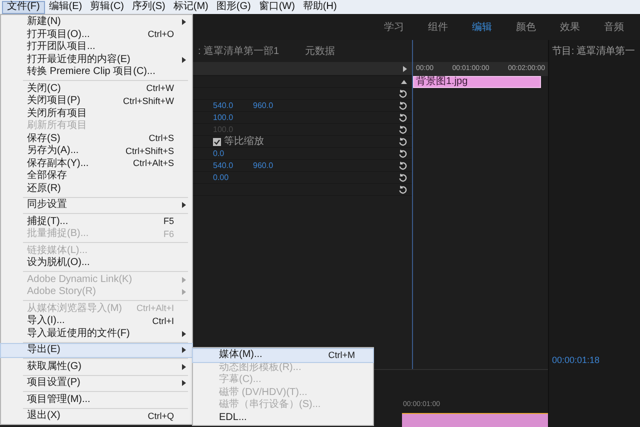 The height and width of the screenshot is (427, 640). I want to click on expand-arrow-icon, so click(405, 69).